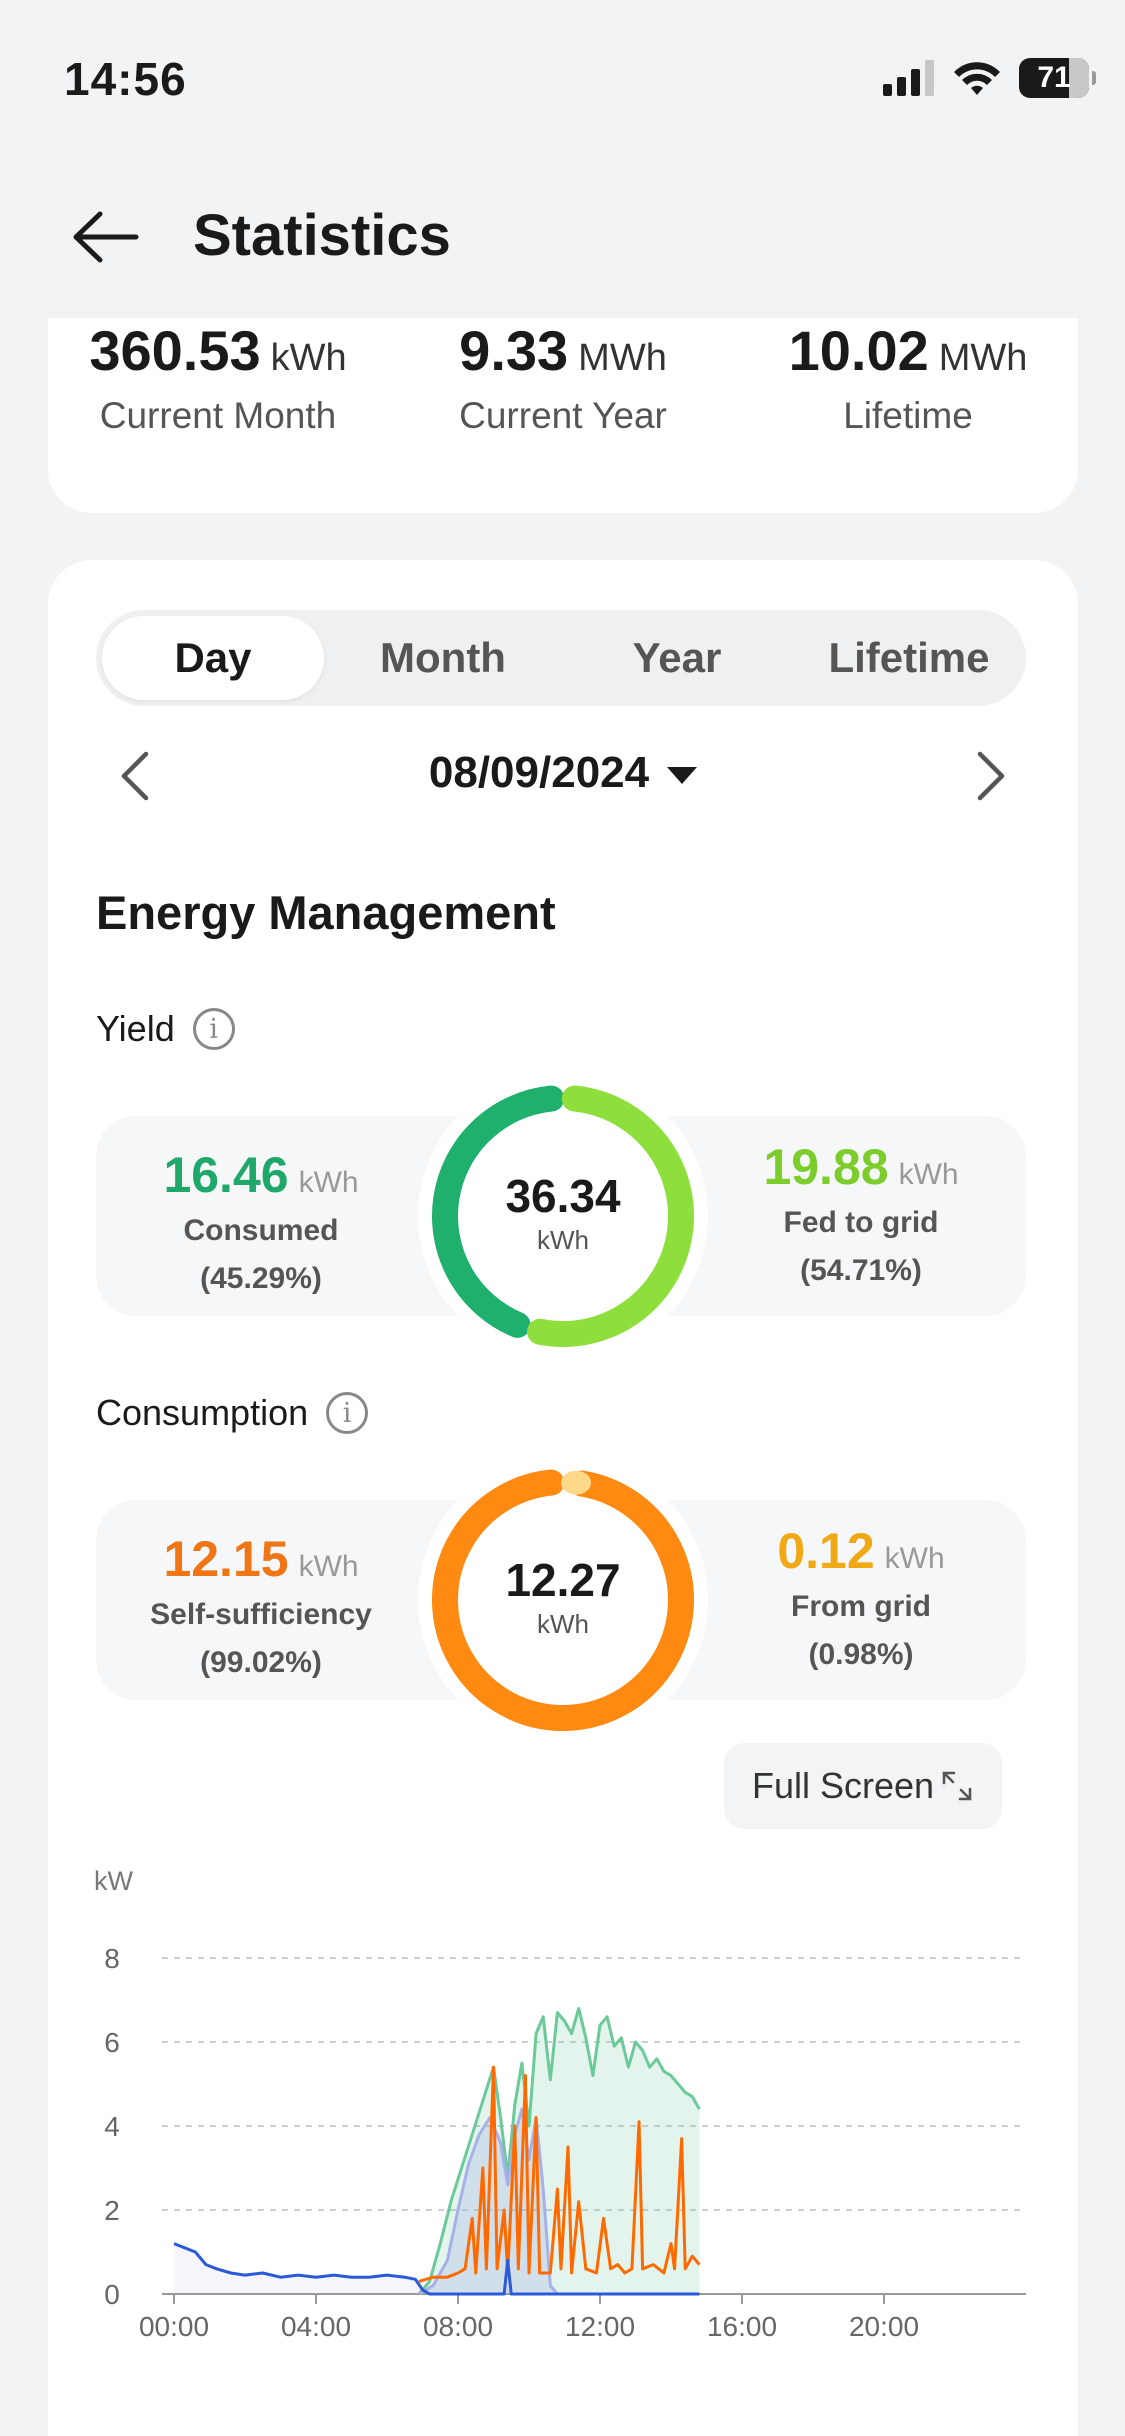 Image resolution: width=1125 pixels, height=2436 pixels. What do you see at coordinates (843, 1785) in the screenshot?
I see `fullscreen-label: Full Screen` at bounding box center [843, 1785].